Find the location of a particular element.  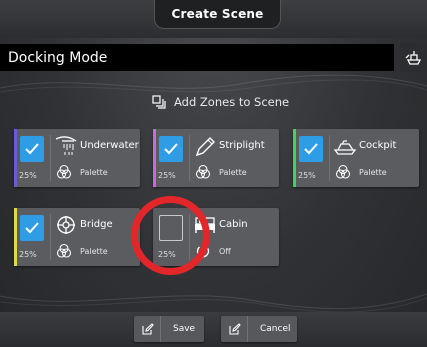

pencil-icon is located at coordinates (205, 147).